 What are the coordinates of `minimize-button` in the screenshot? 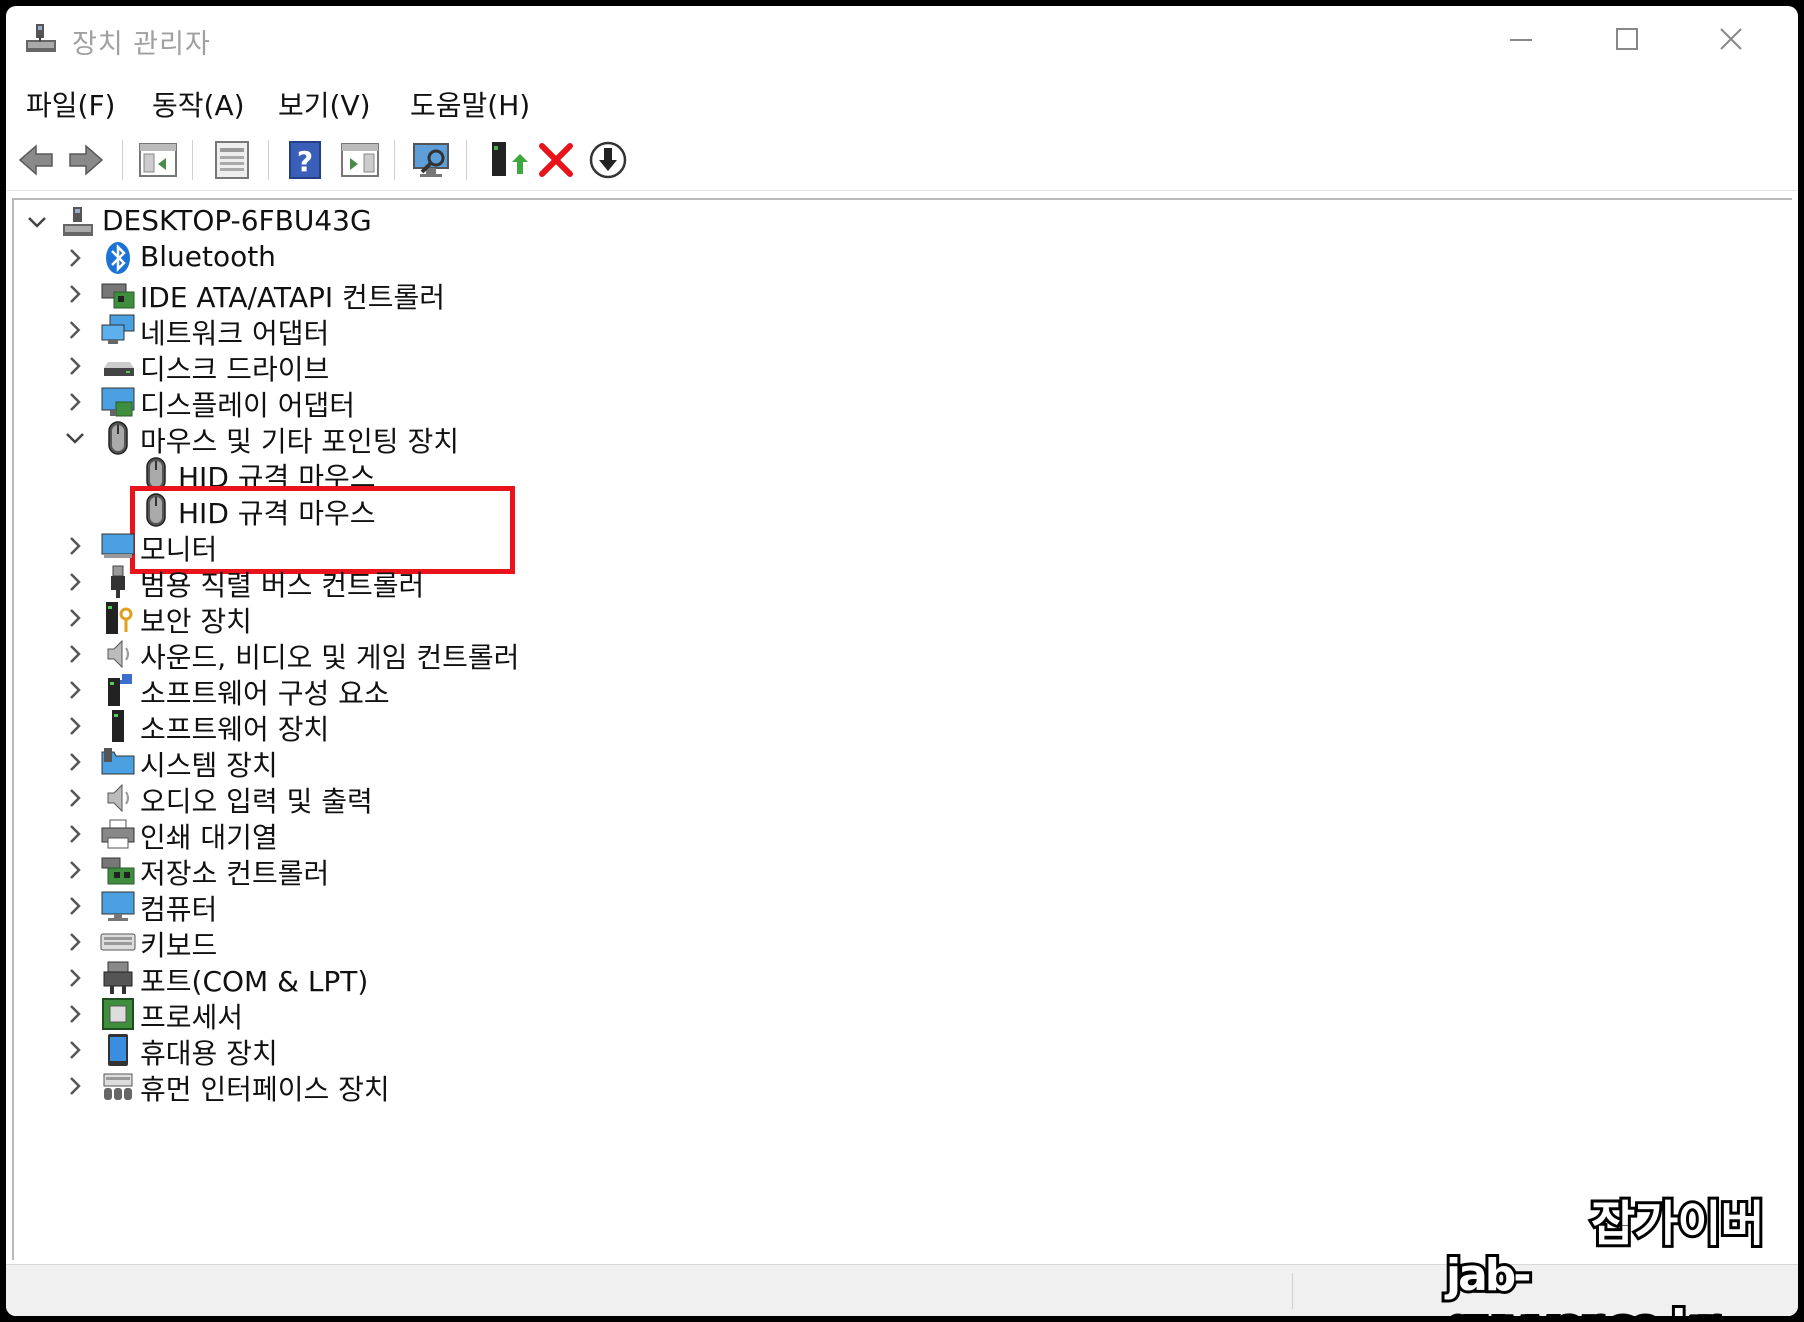 It's located at (1521, 39).